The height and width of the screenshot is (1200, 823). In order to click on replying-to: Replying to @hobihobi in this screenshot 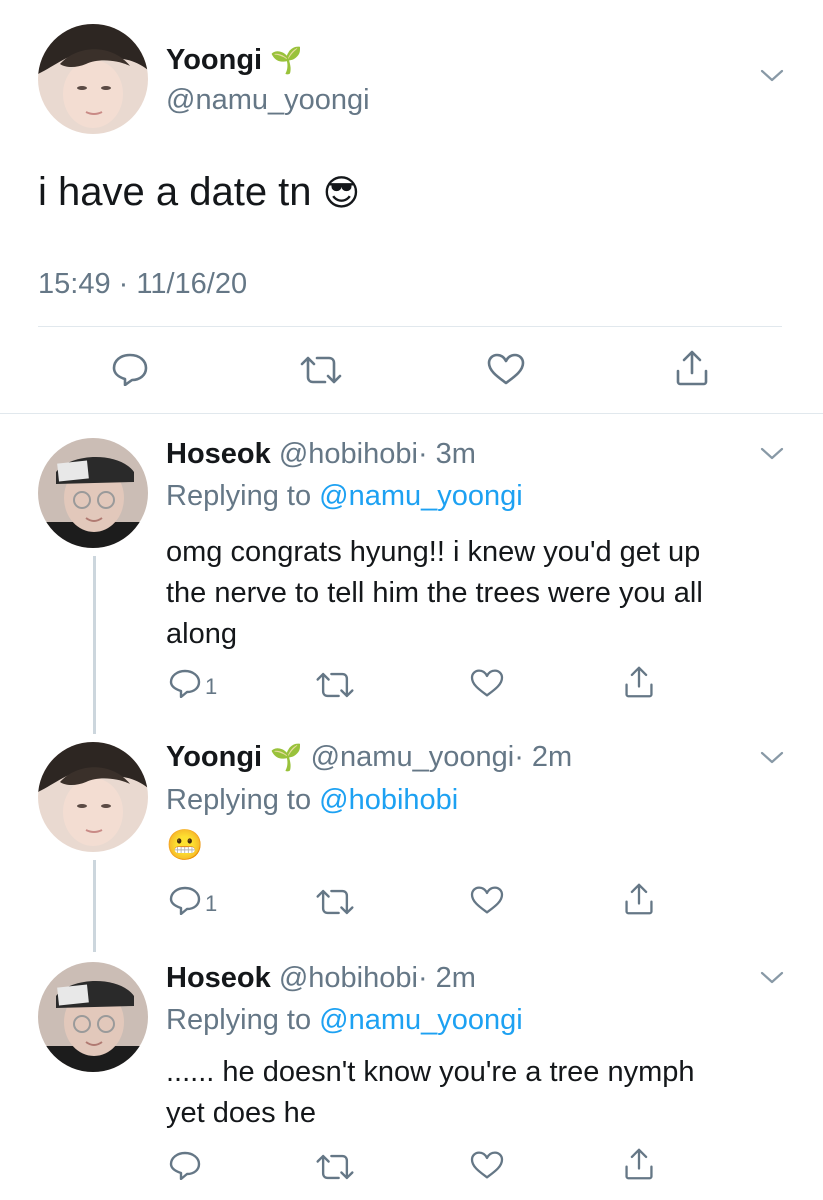, I will do `click(312, 800)`.